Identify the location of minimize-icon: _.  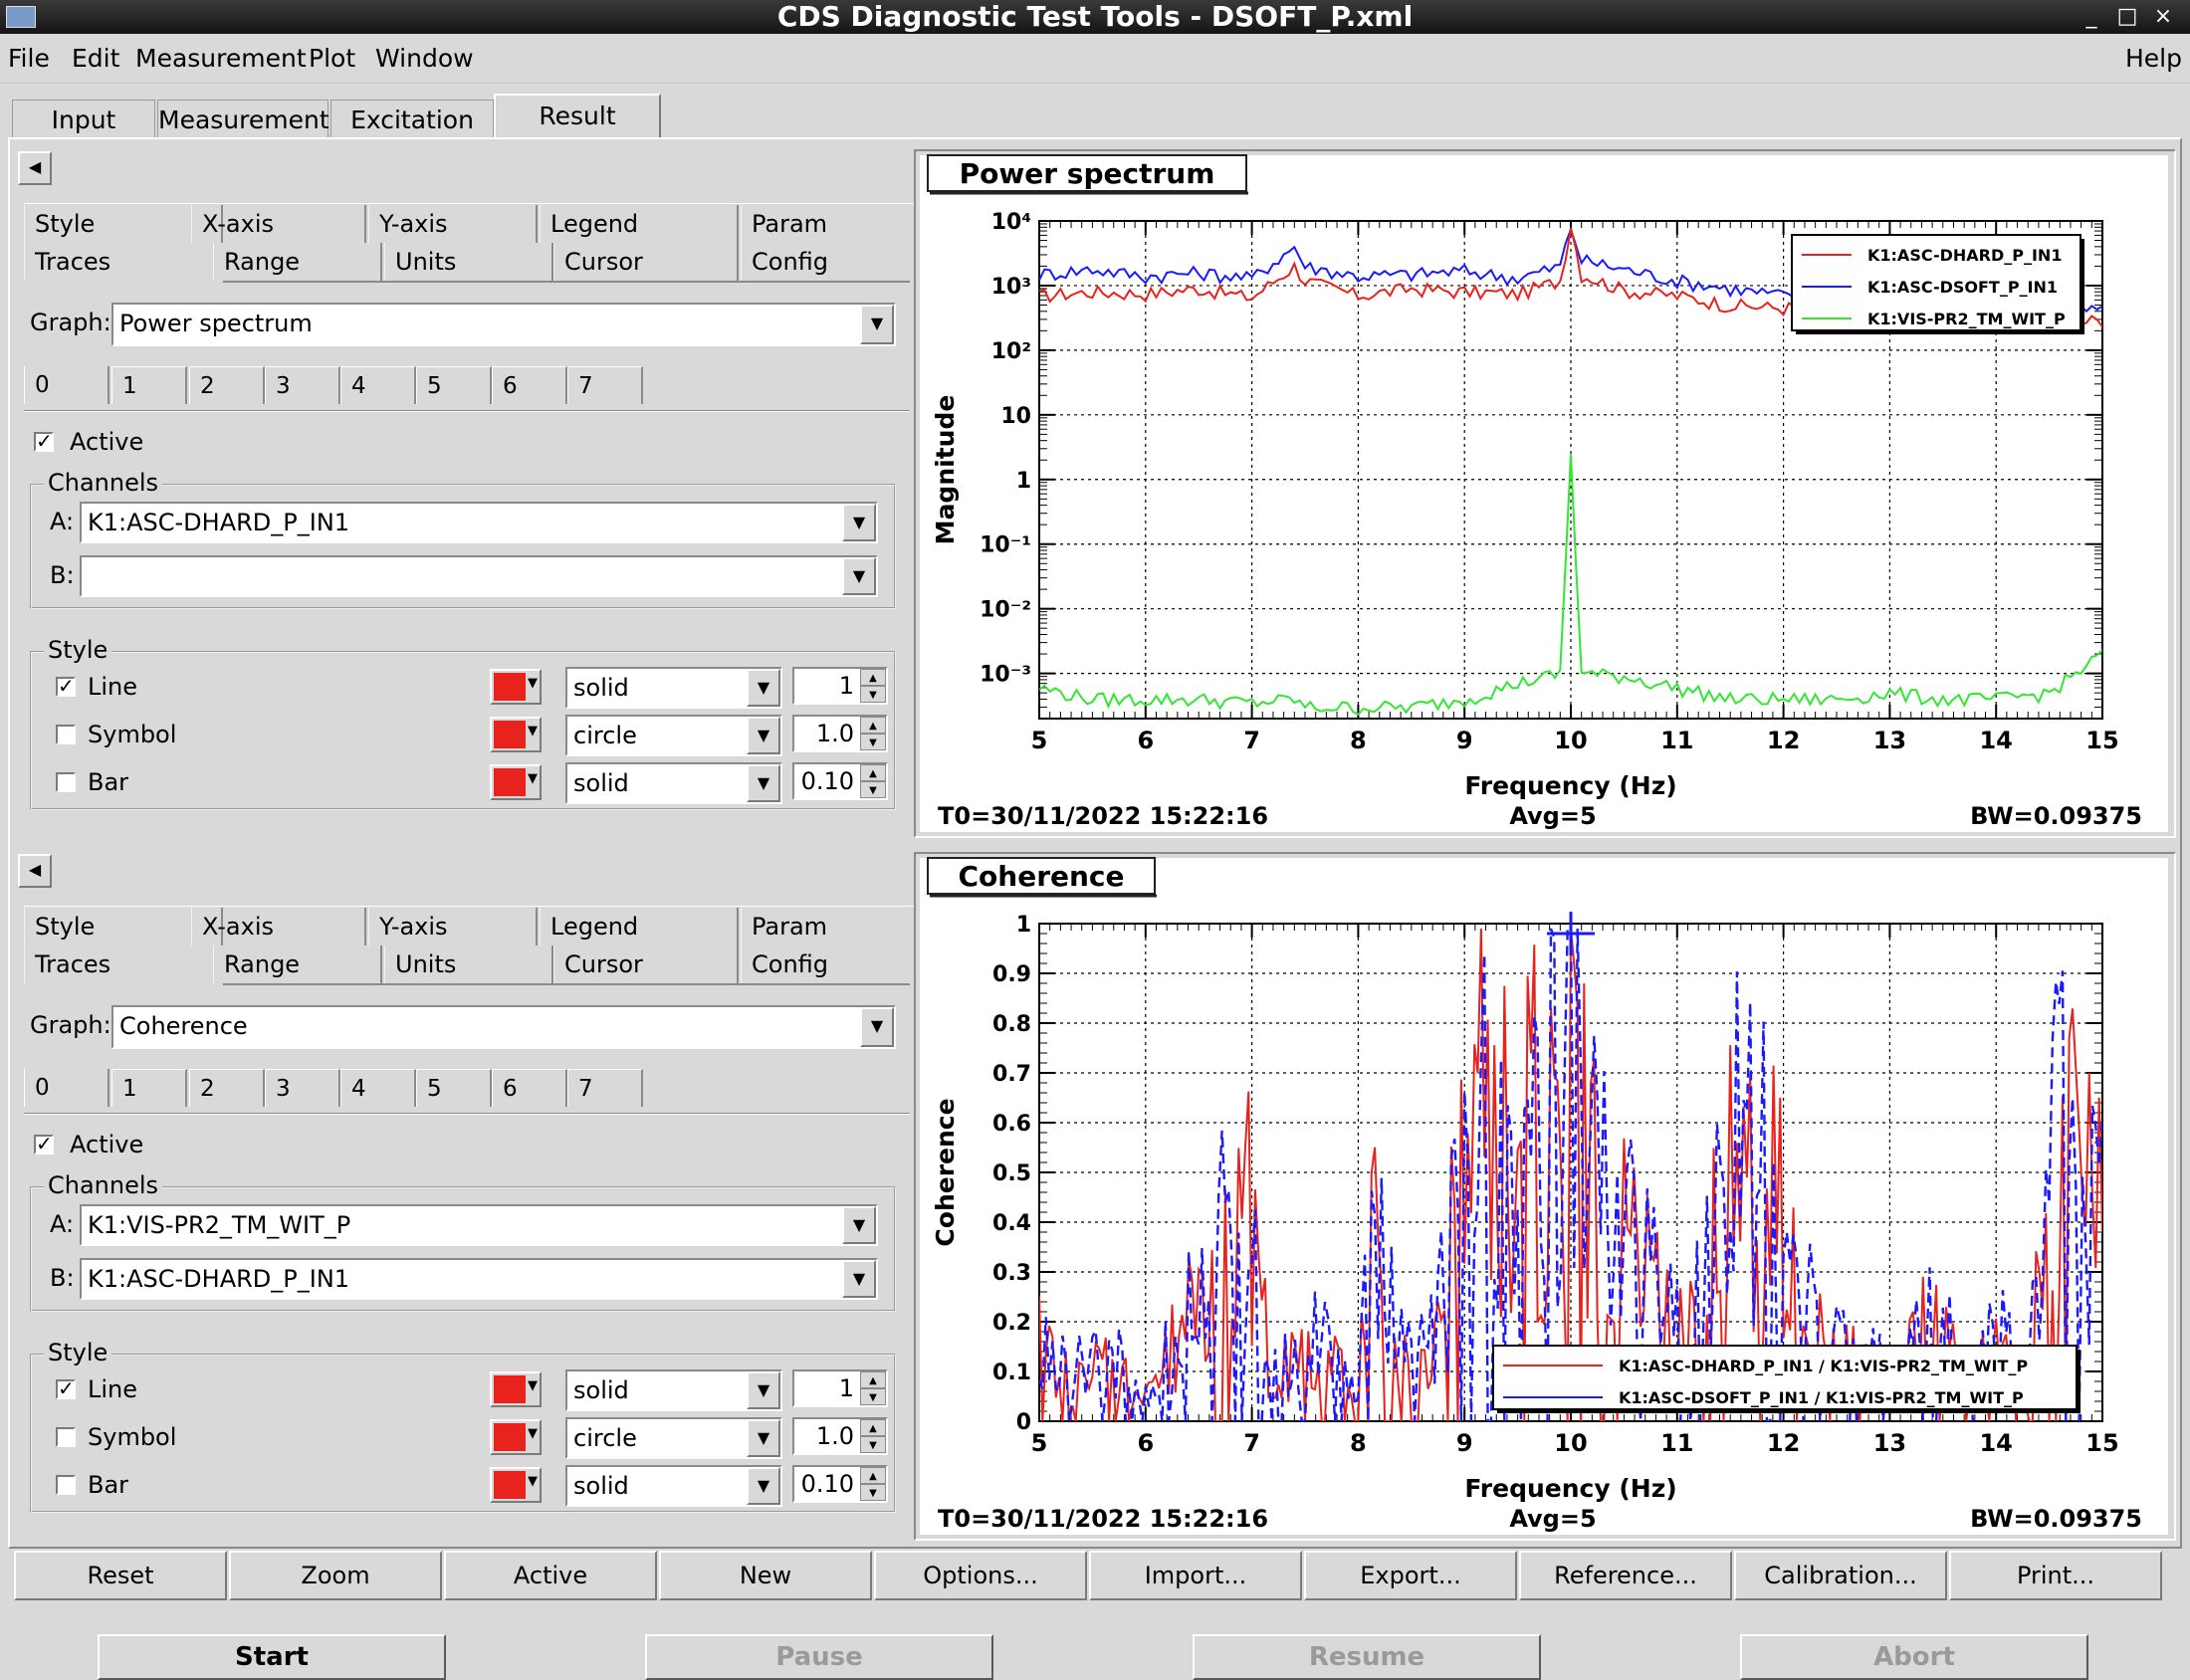
(2091, 17).